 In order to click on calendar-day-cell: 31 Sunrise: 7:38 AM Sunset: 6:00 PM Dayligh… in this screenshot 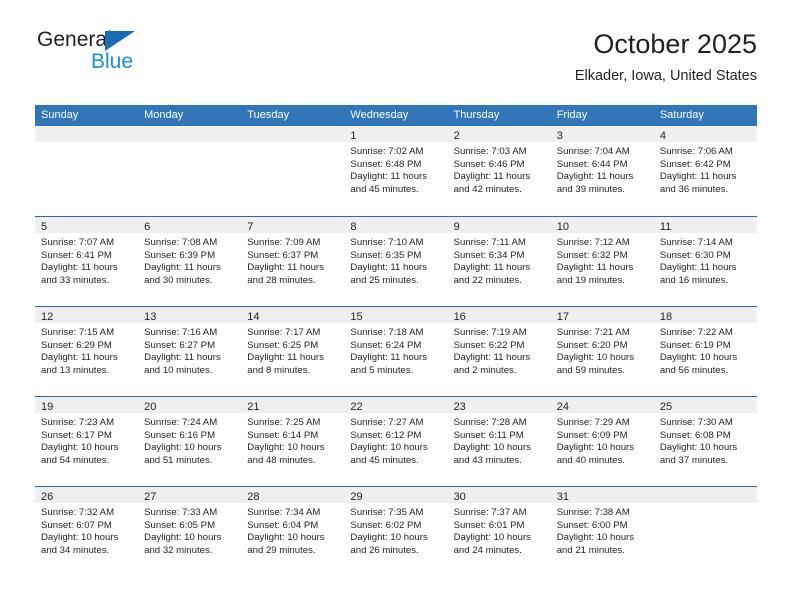, I will do `click(602, 531)`.